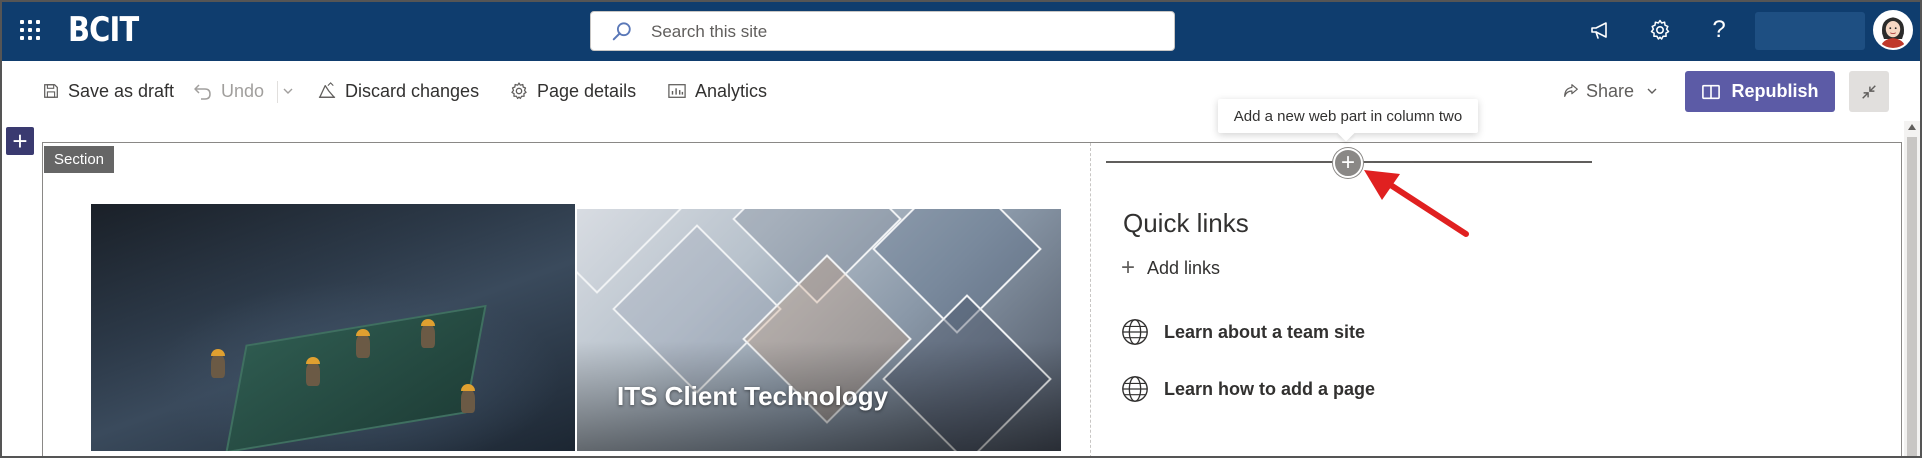 This screenshot has height=458, width=1922. I want to click on column-divider, so click(1090, 300).